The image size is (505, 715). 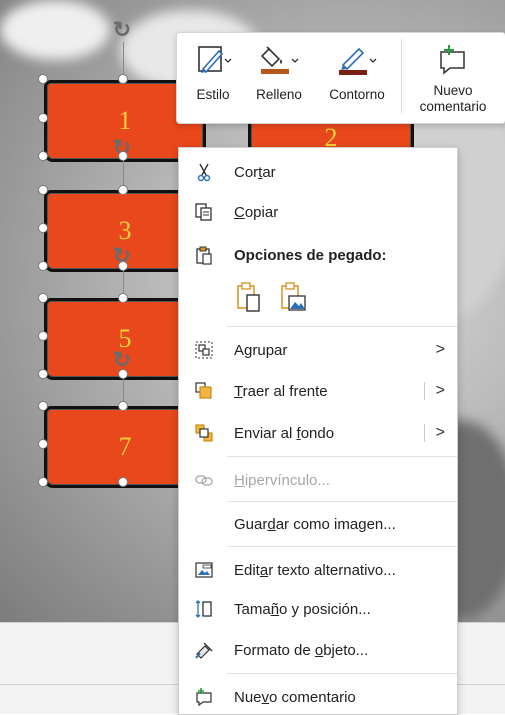 I want to click on menu-label-part: opiar, so click(x=261, y=212).